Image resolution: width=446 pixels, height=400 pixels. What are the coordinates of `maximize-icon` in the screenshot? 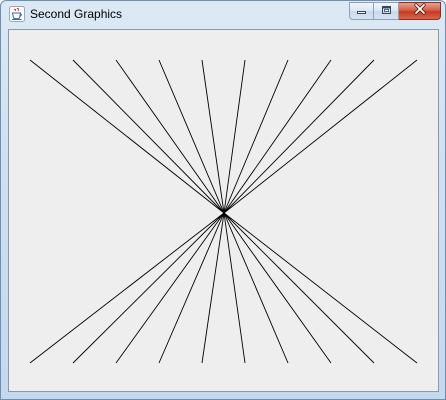 It's located at (386, 11).